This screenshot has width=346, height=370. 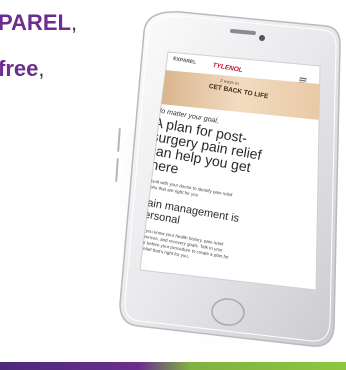 I want to click on headline-line-2-text: free, so click(x=19, y=68).